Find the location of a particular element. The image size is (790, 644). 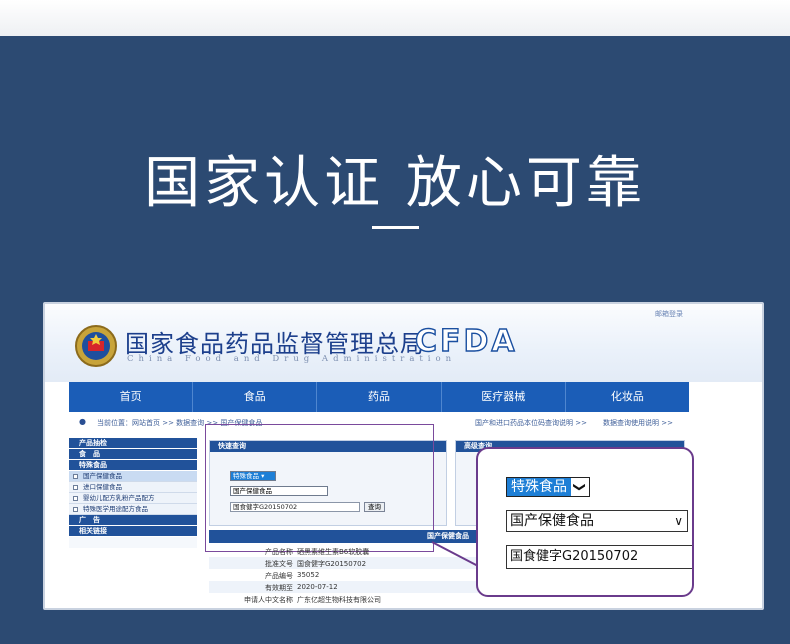

result-key: 有效期至 is located at coordinates (279, 588).